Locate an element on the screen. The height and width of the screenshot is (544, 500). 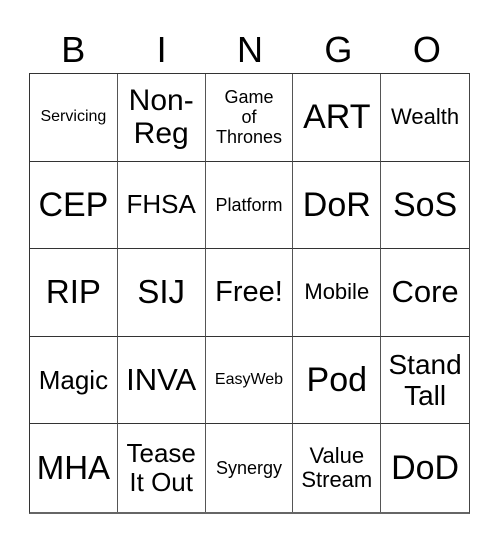
header-letter-b: B is located at coordinates (73, 49).